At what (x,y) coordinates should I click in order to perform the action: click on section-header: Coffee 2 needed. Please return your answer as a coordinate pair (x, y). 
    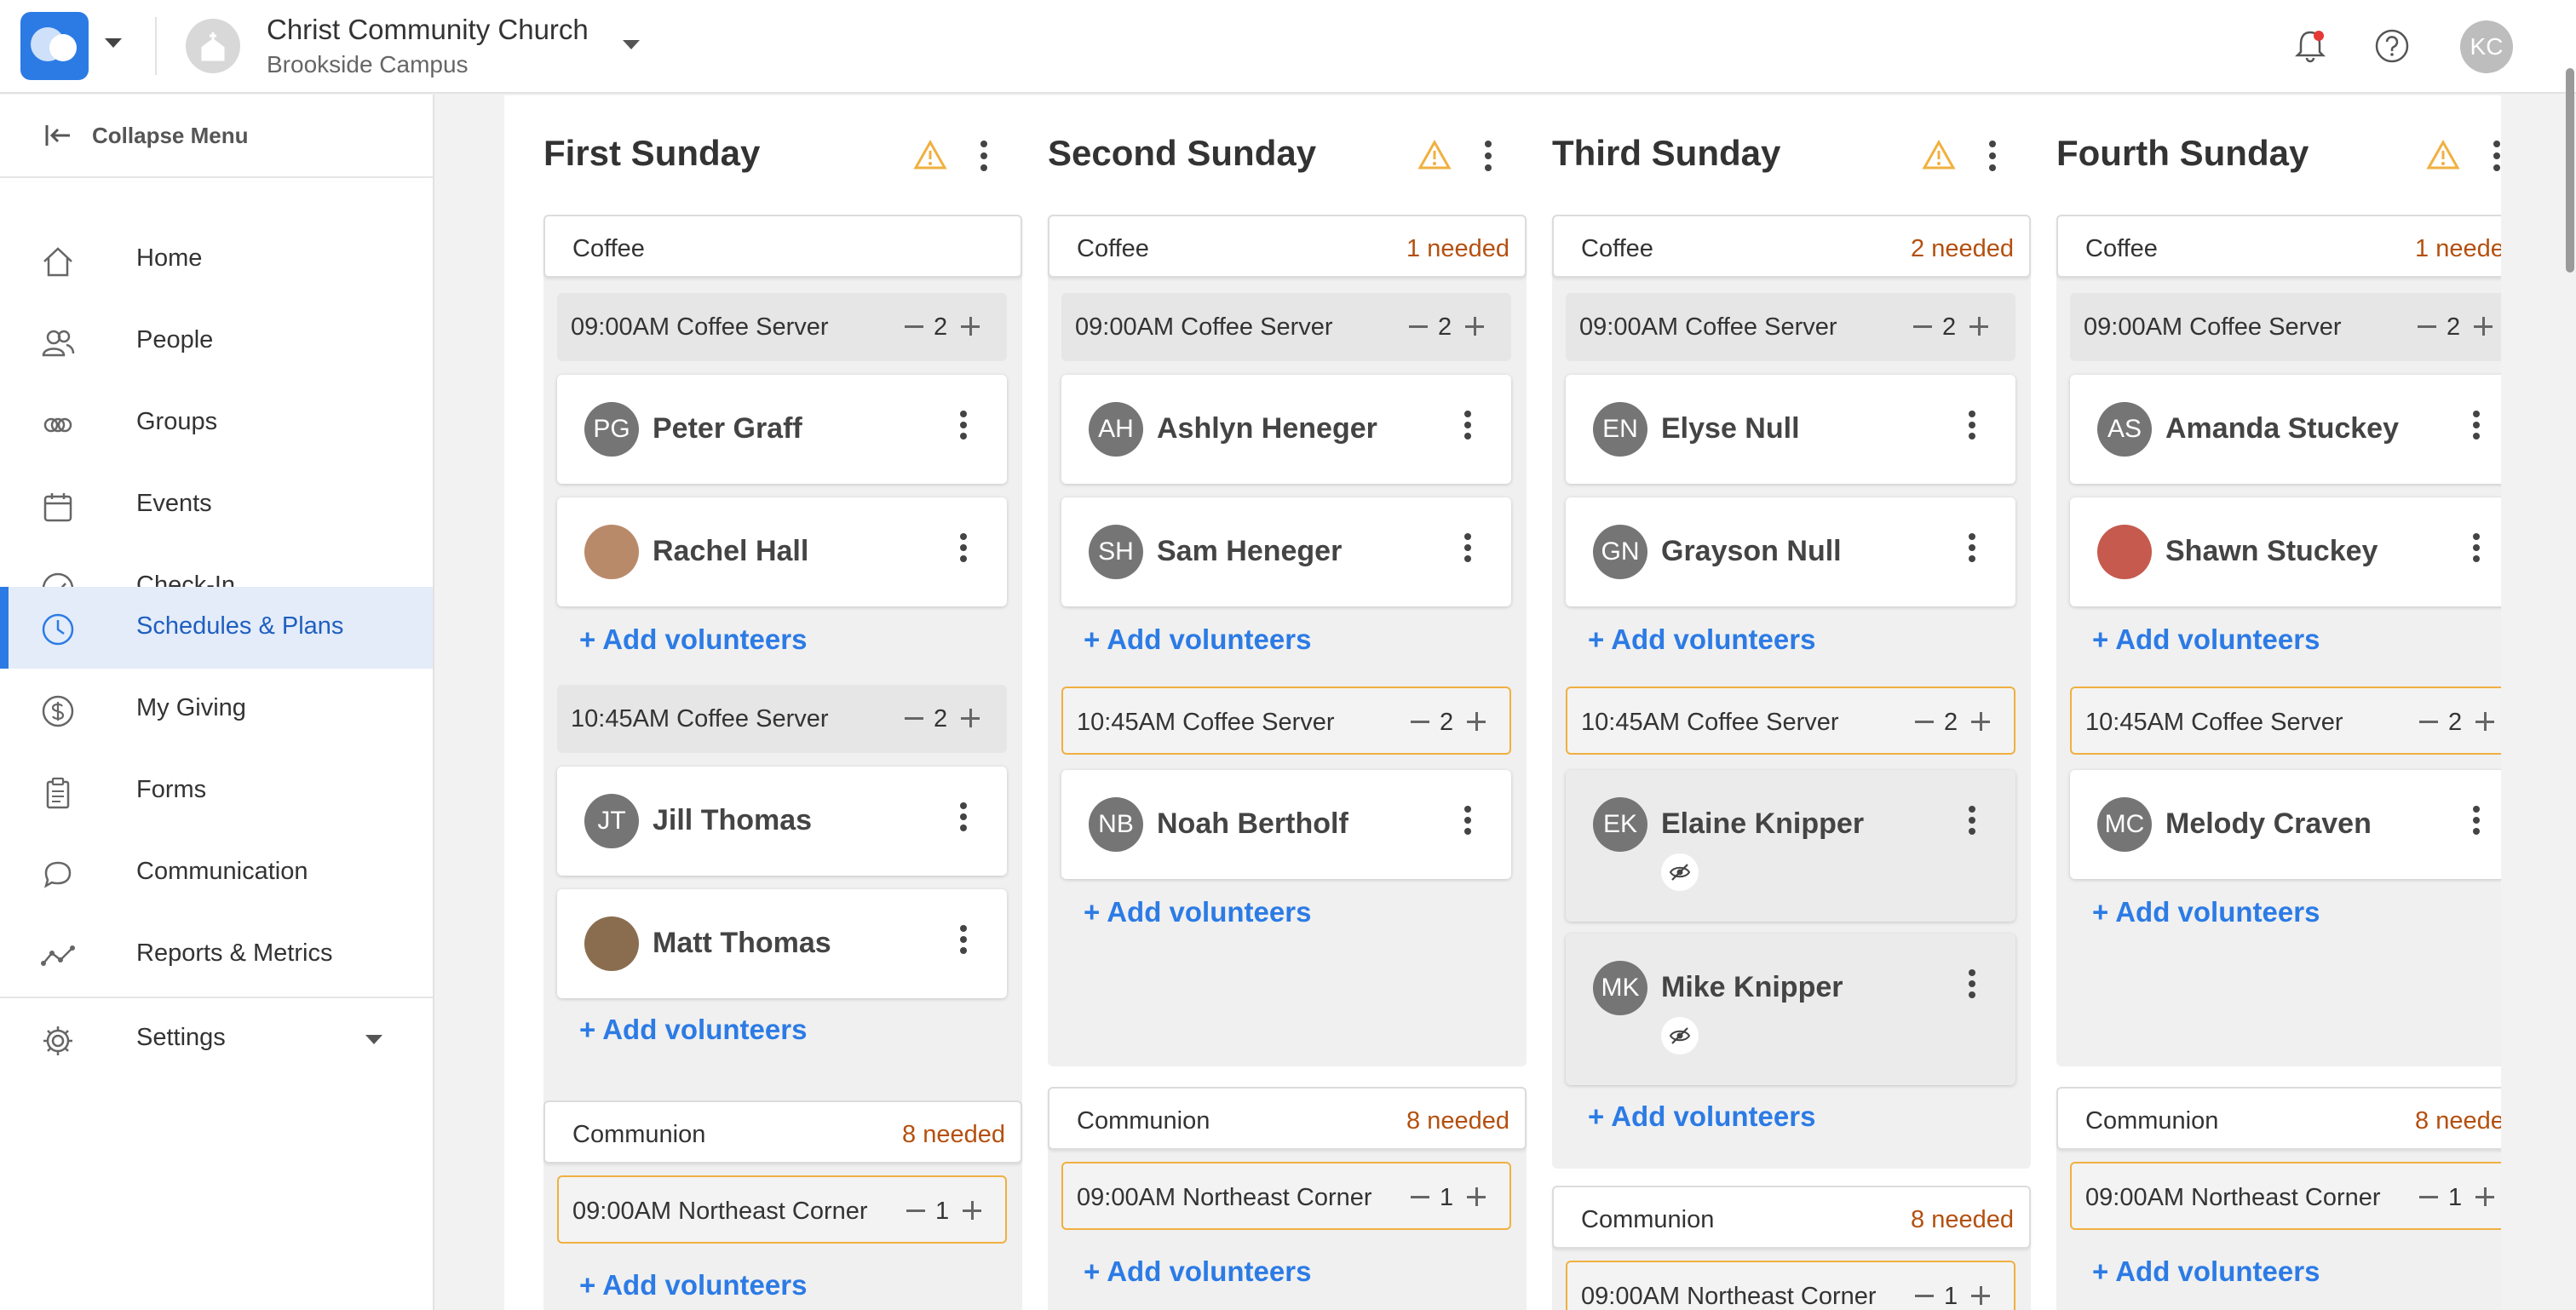
    Looking at the image, I should click on (1792, 246).